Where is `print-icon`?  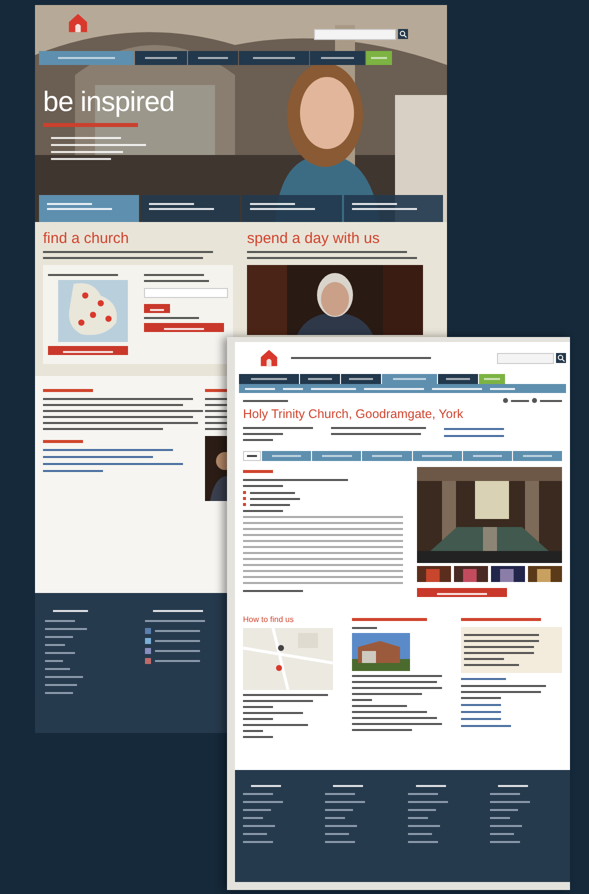 print-icon is located at coordinates (534, 400).